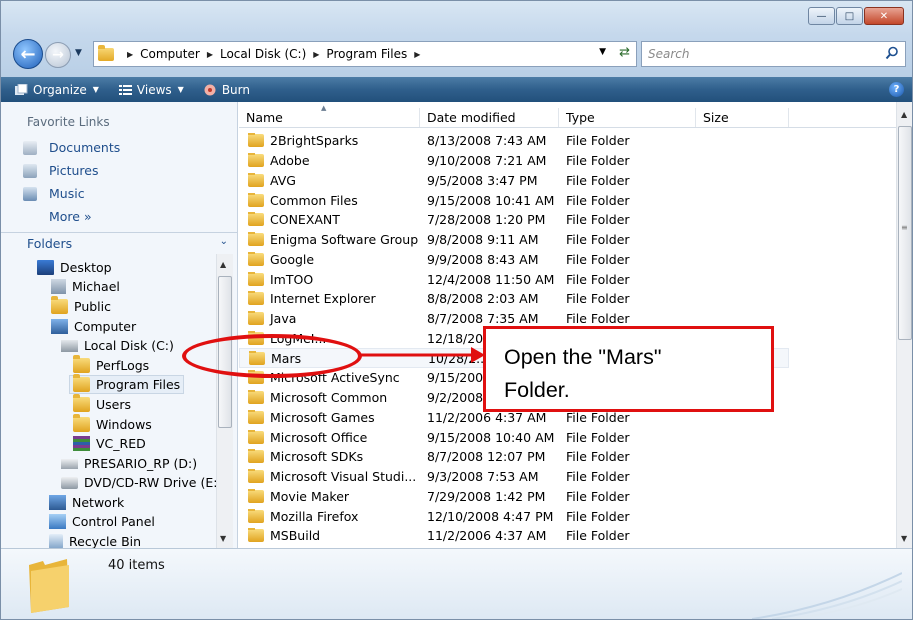  I want to click on tree-item-public: Public, so click(81, 306).